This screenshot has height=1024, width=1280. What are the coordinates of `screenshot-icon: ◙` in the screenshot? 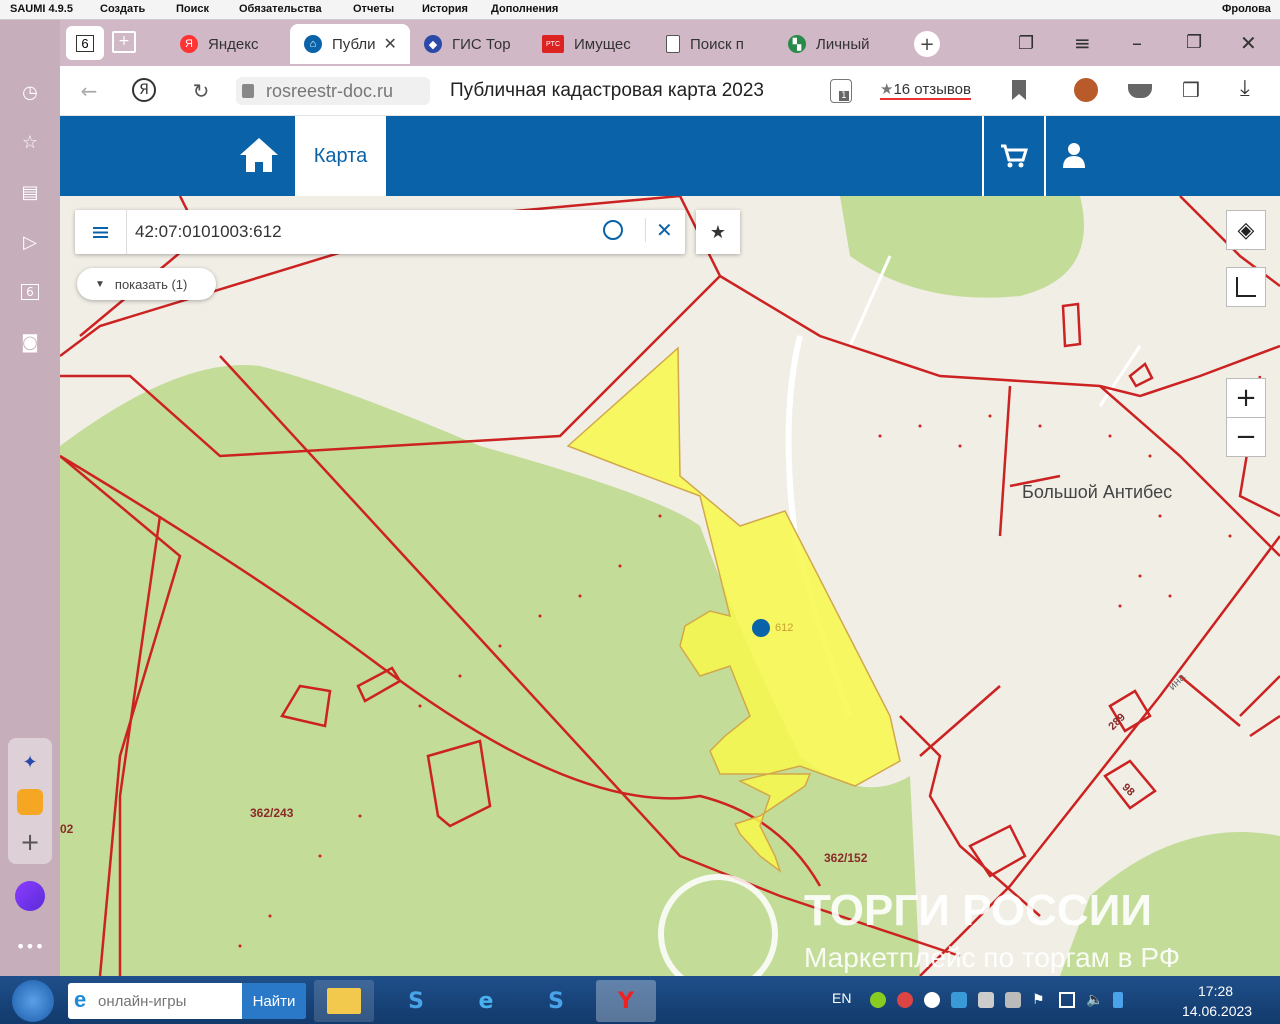 It's located at (30, 342).